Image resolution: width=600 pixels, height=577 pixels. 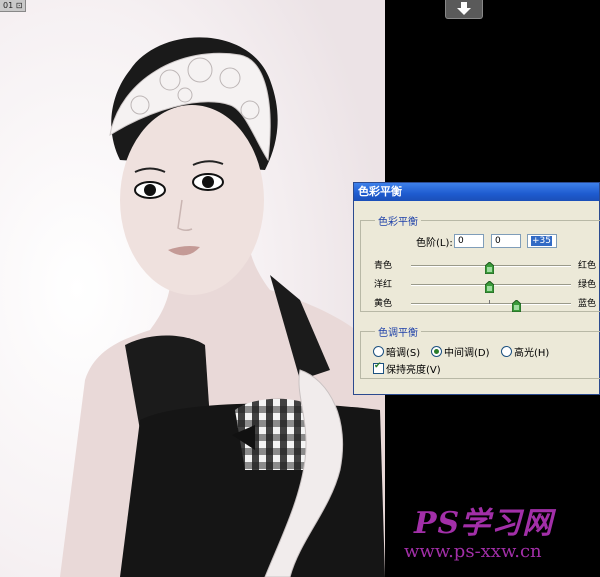 I want to click on level-cyan-red-input: 0, so click(x=469, y=241).